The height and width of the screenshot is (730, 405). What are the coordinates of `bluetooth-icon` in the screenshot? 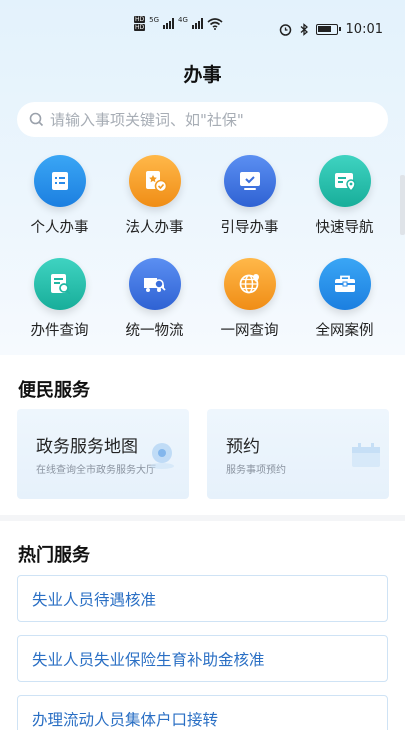 It's located at (304, 29).